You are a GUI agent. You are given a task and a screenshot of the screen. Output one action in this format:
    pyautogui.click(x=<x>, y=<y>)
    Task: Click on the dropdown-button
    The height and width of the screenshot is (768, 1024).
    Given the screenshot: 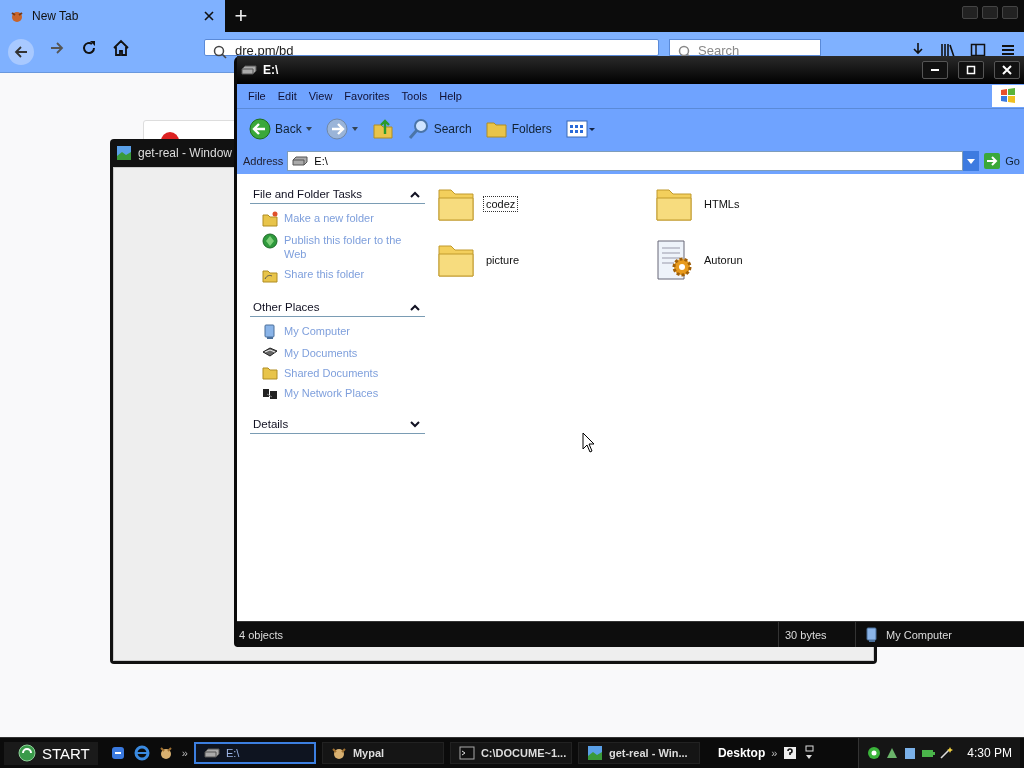 What is the action you would take?
    pyautogui.click(x=971, y=161)
    